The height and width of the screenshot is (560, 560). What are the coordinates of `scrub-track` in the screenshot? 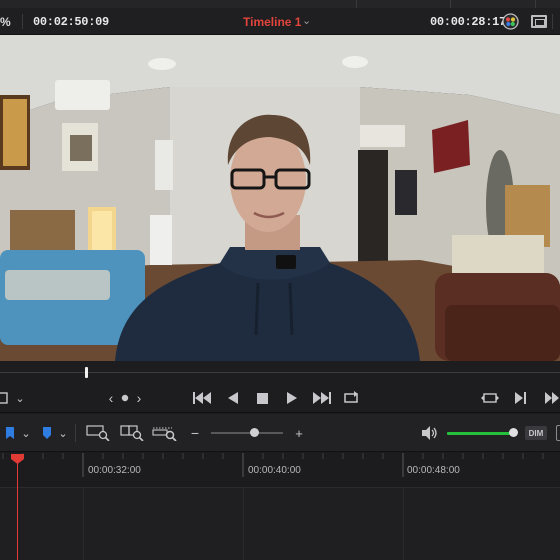 It's located at (280, 372).